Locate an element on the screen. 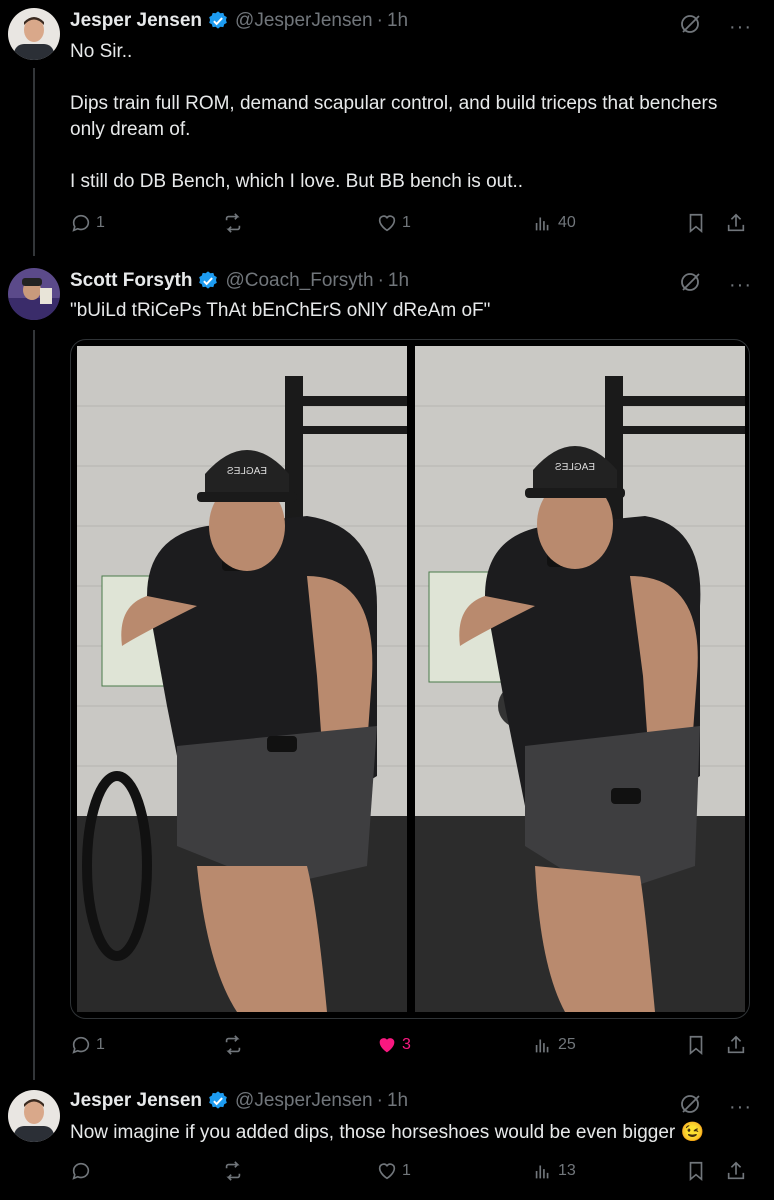  tweet-actions: 1 1 40 is located at coordinates (414, 226).